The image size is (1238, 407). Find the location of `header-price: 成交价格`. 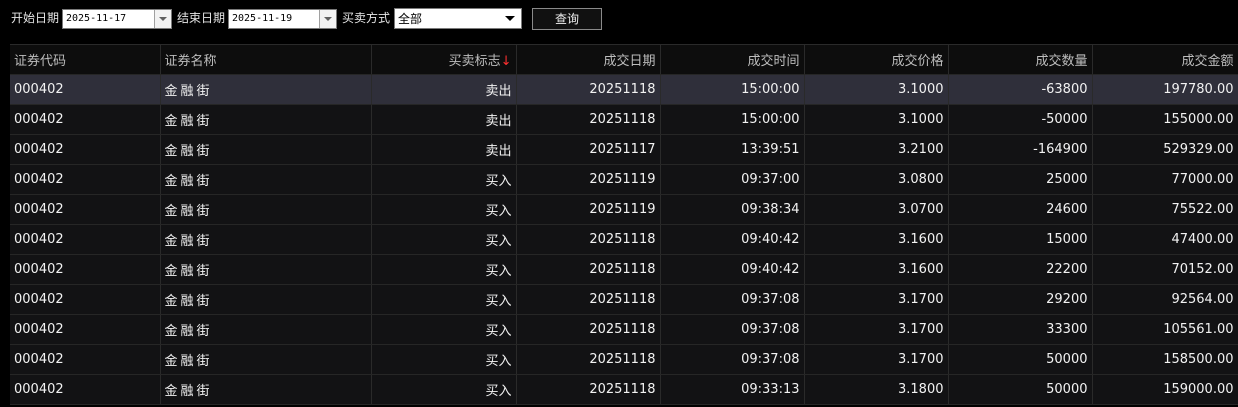

header-price: 成交价格 is located at coordinates (876, 59).